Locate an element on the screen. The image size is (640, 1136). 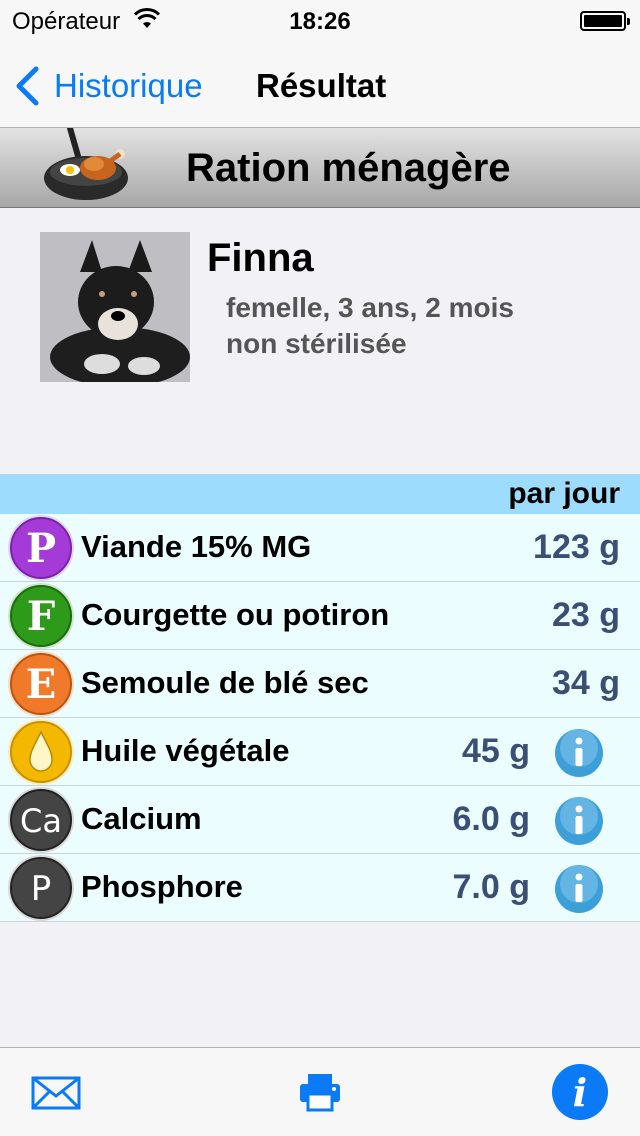
page-title: Résultat is located at coordinates (321, 85).